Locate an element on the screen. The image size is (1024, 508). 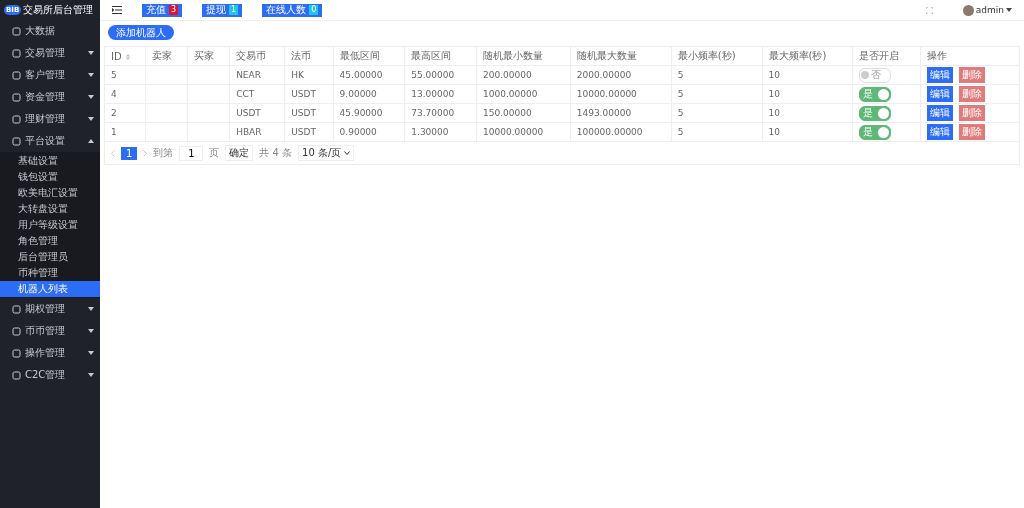
table-cell: 200.00000 is located at coordinates (507, 75).